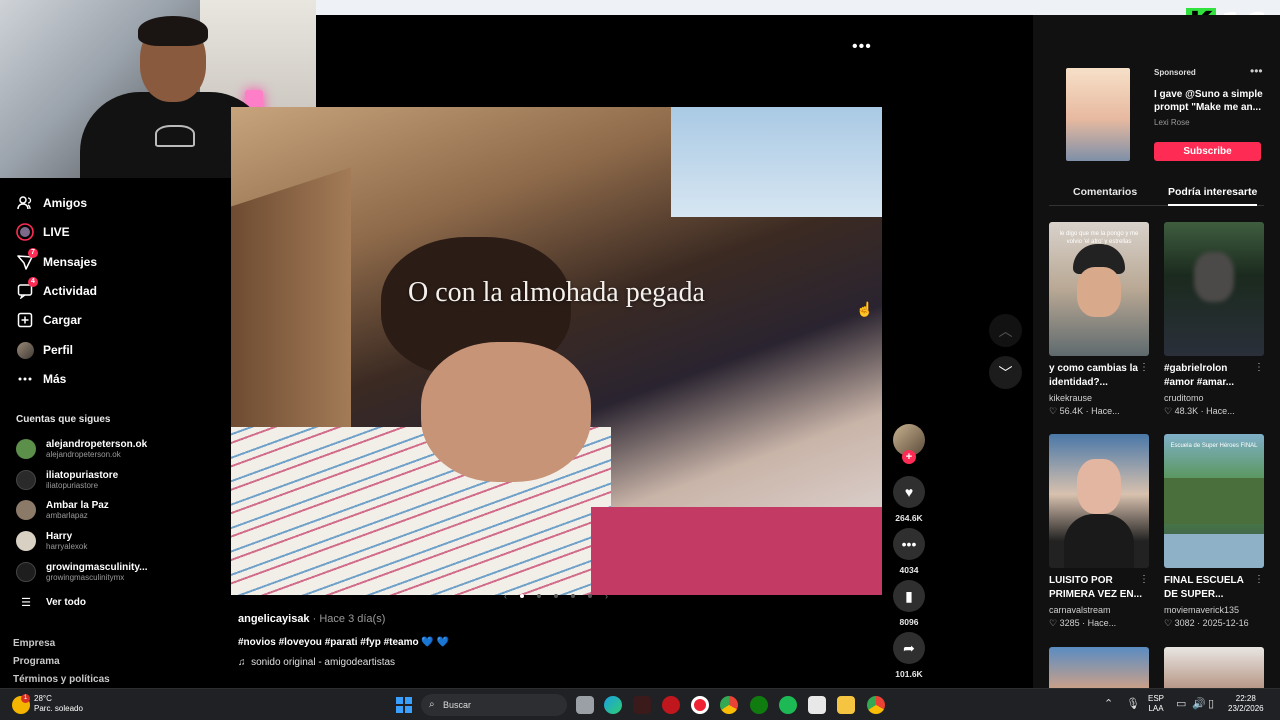 This screenshot has width=1280, height=720. Describe the element at coordinates (274, 619) in the screenshot. I see `video-author: angelicayisak` at that location.